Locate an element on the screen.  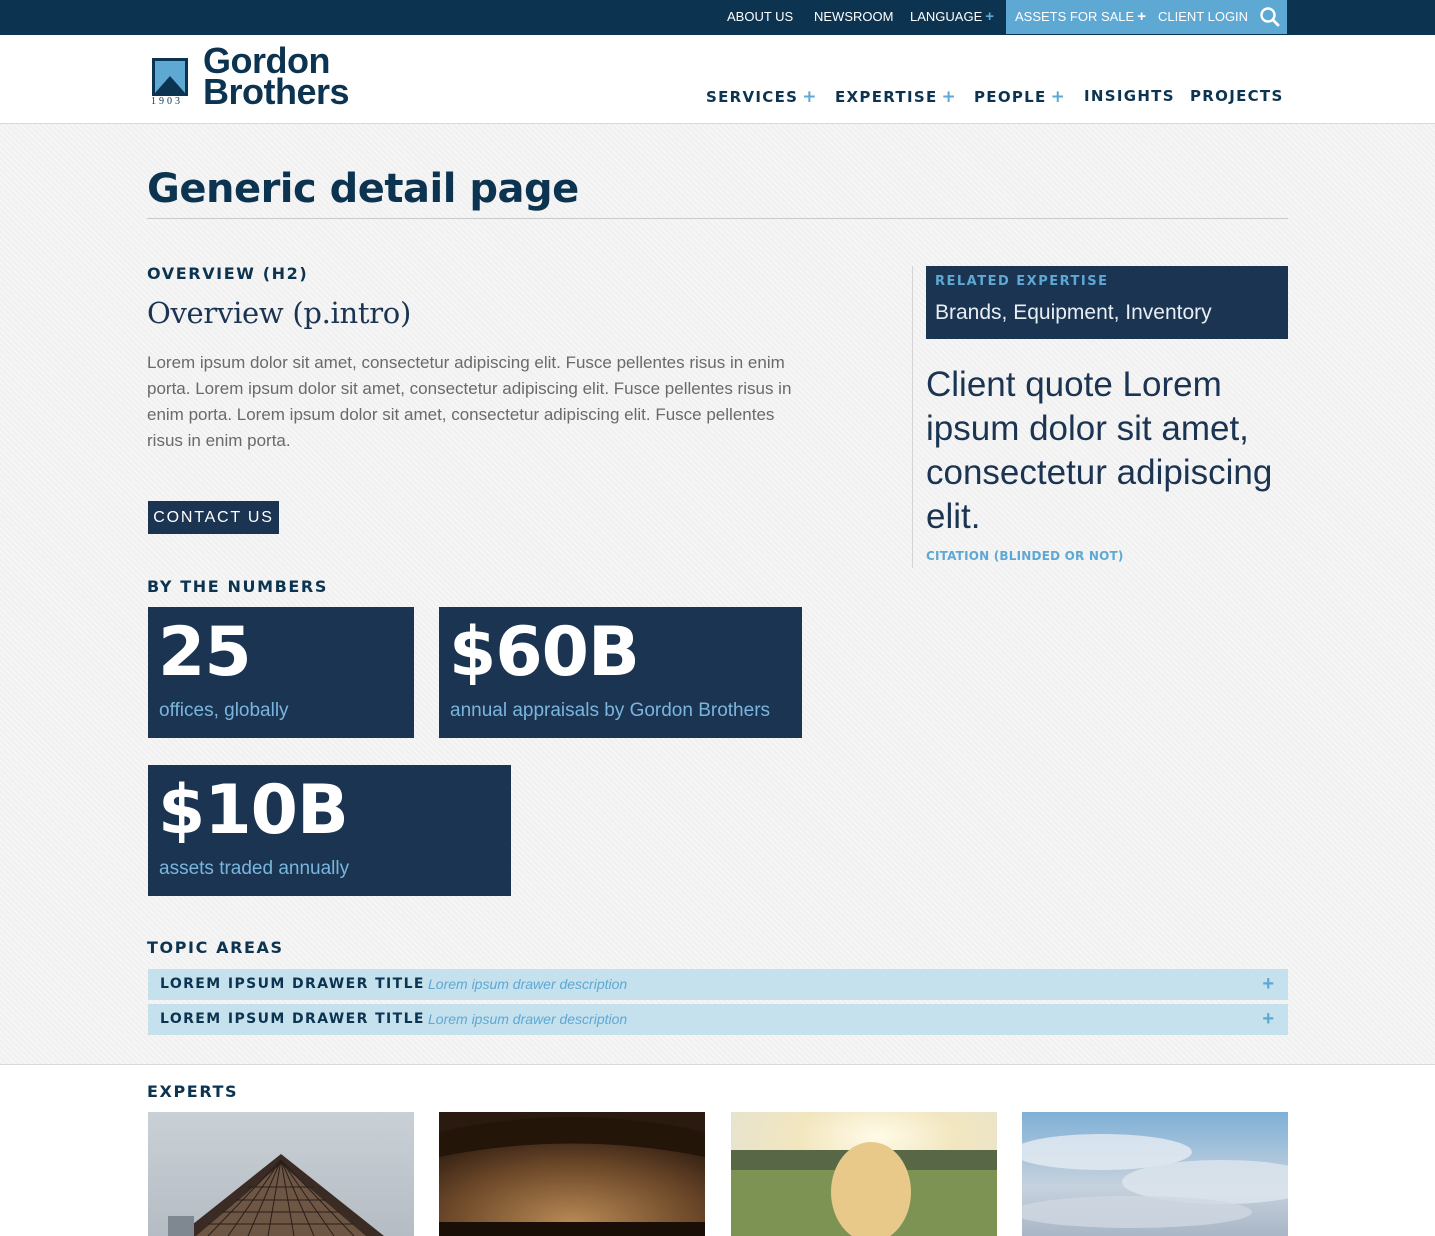
topics-heading: TOPIC AREAS is located at coordinates (215, 947).